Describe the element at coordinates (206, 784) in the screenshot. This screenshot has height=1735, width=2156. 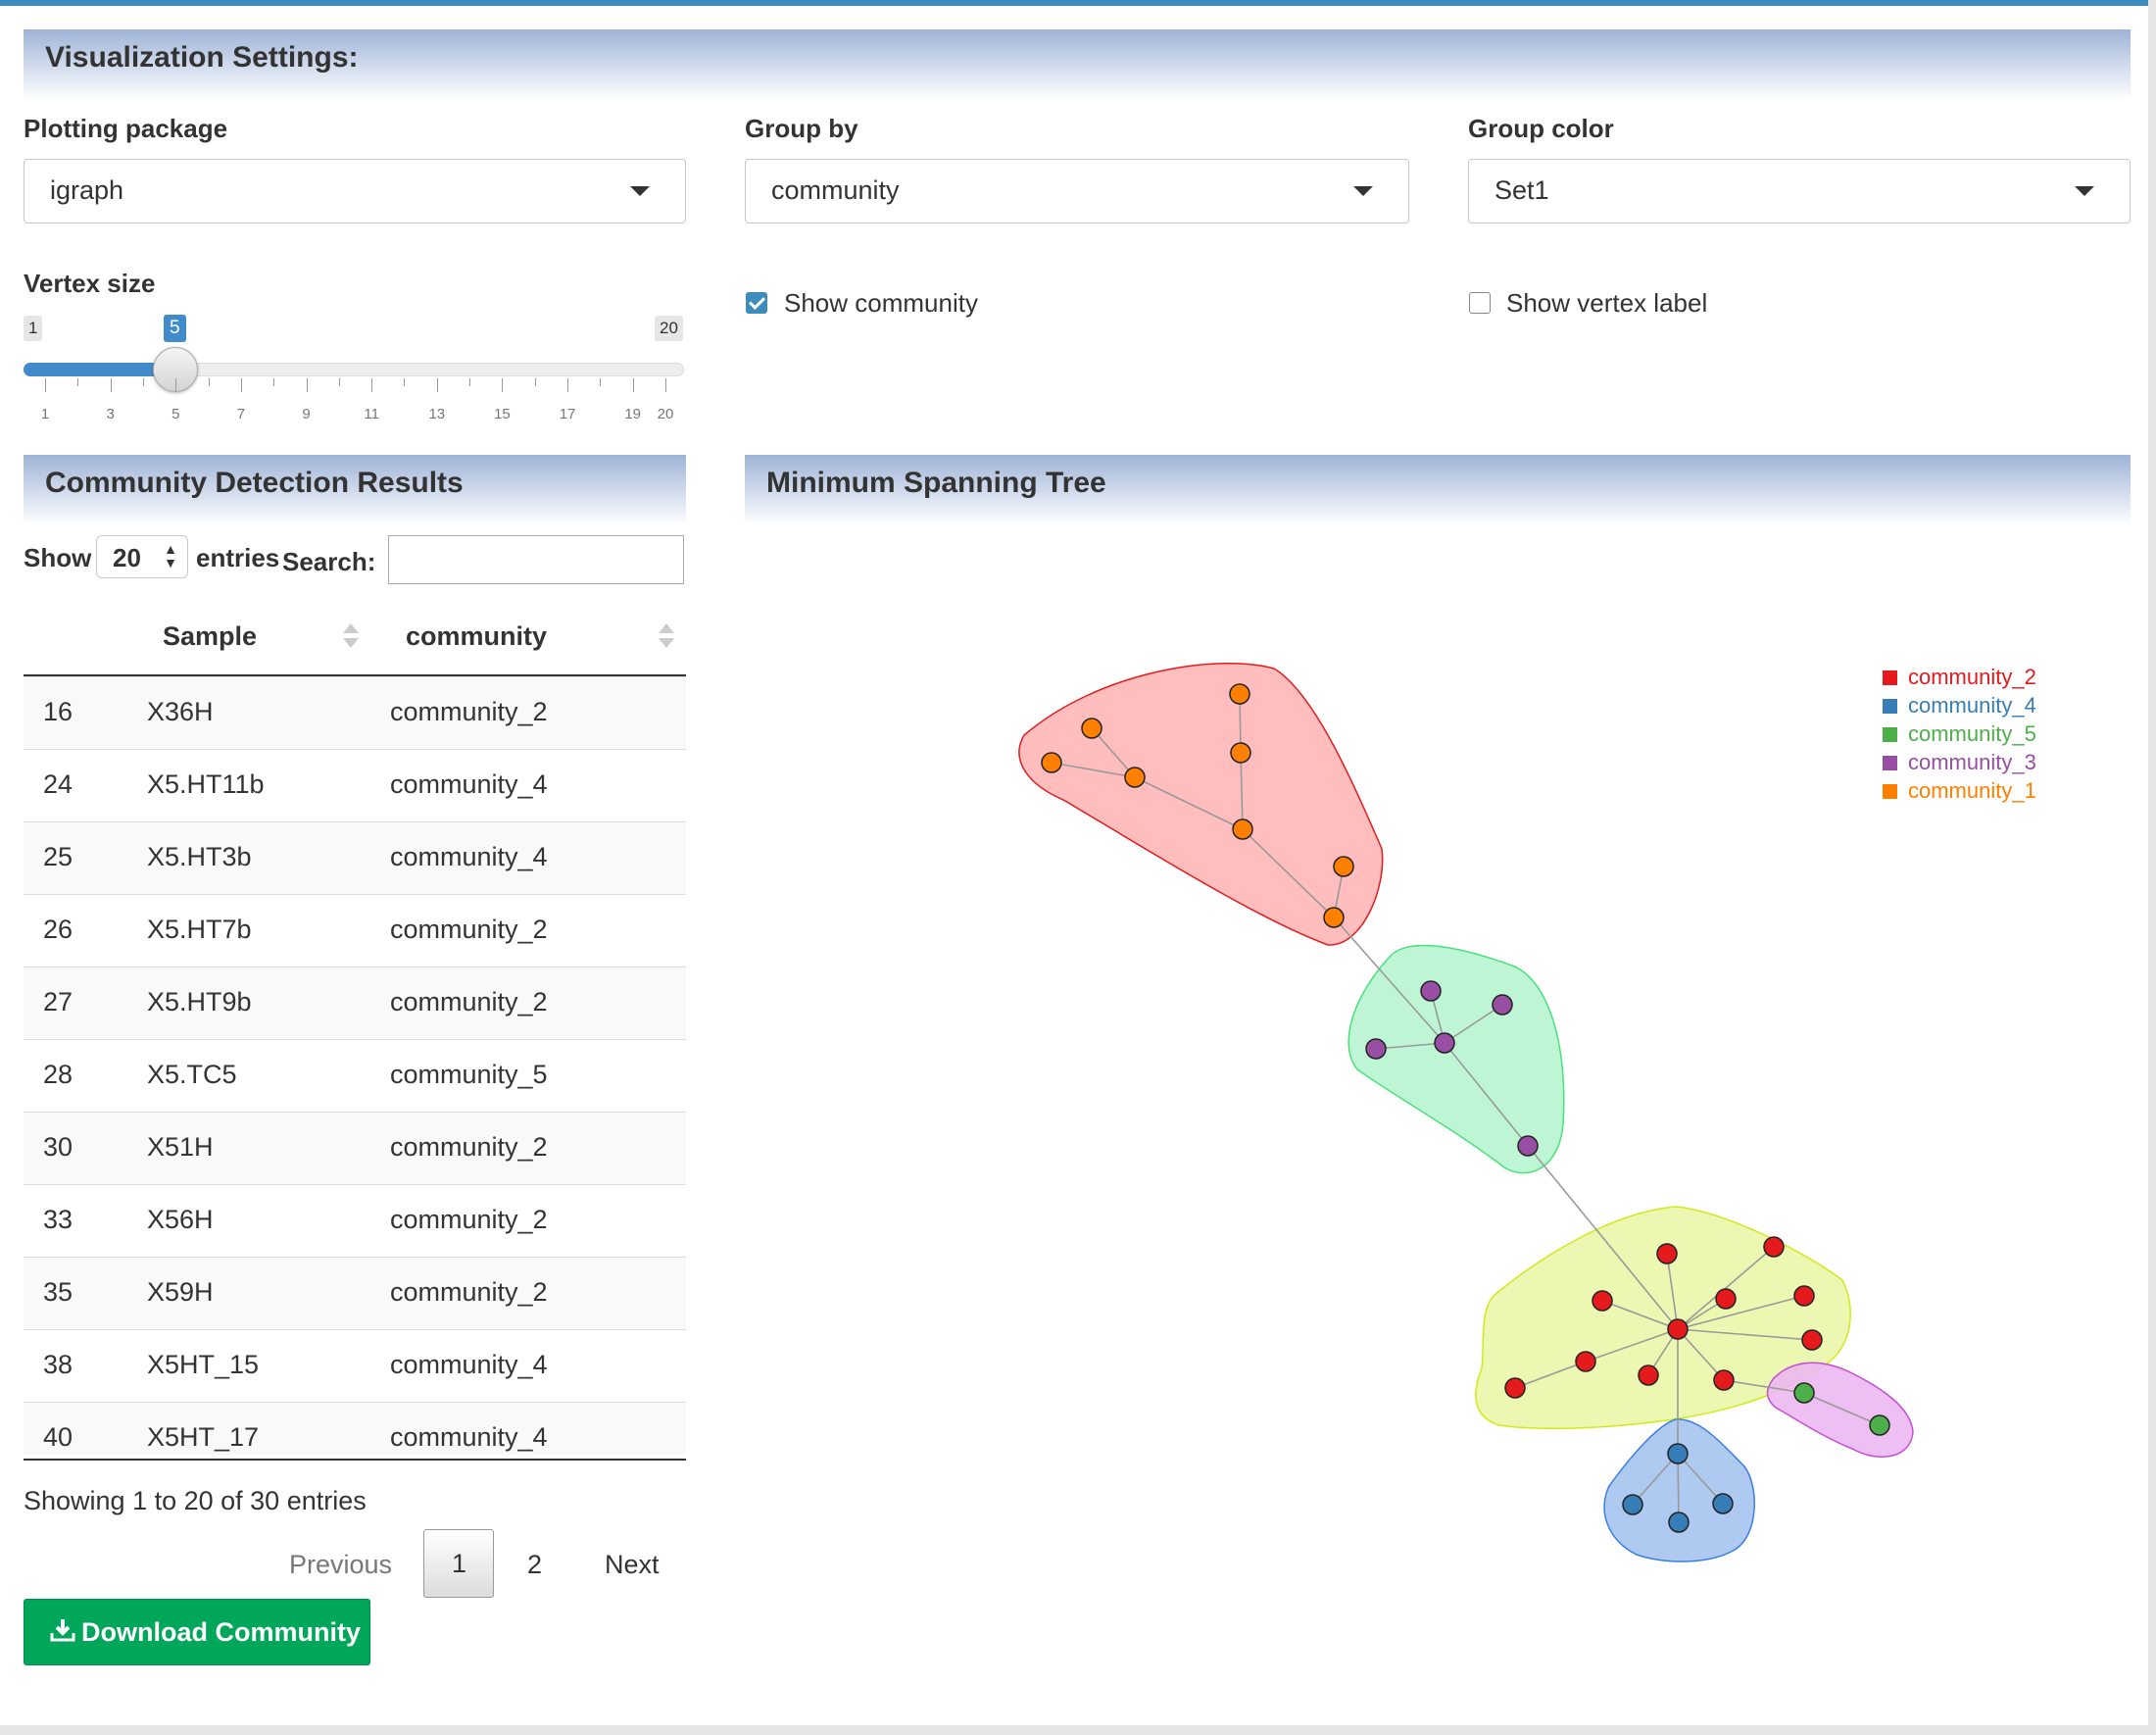
I see `sample-cell: X5.HT11b` at that location.